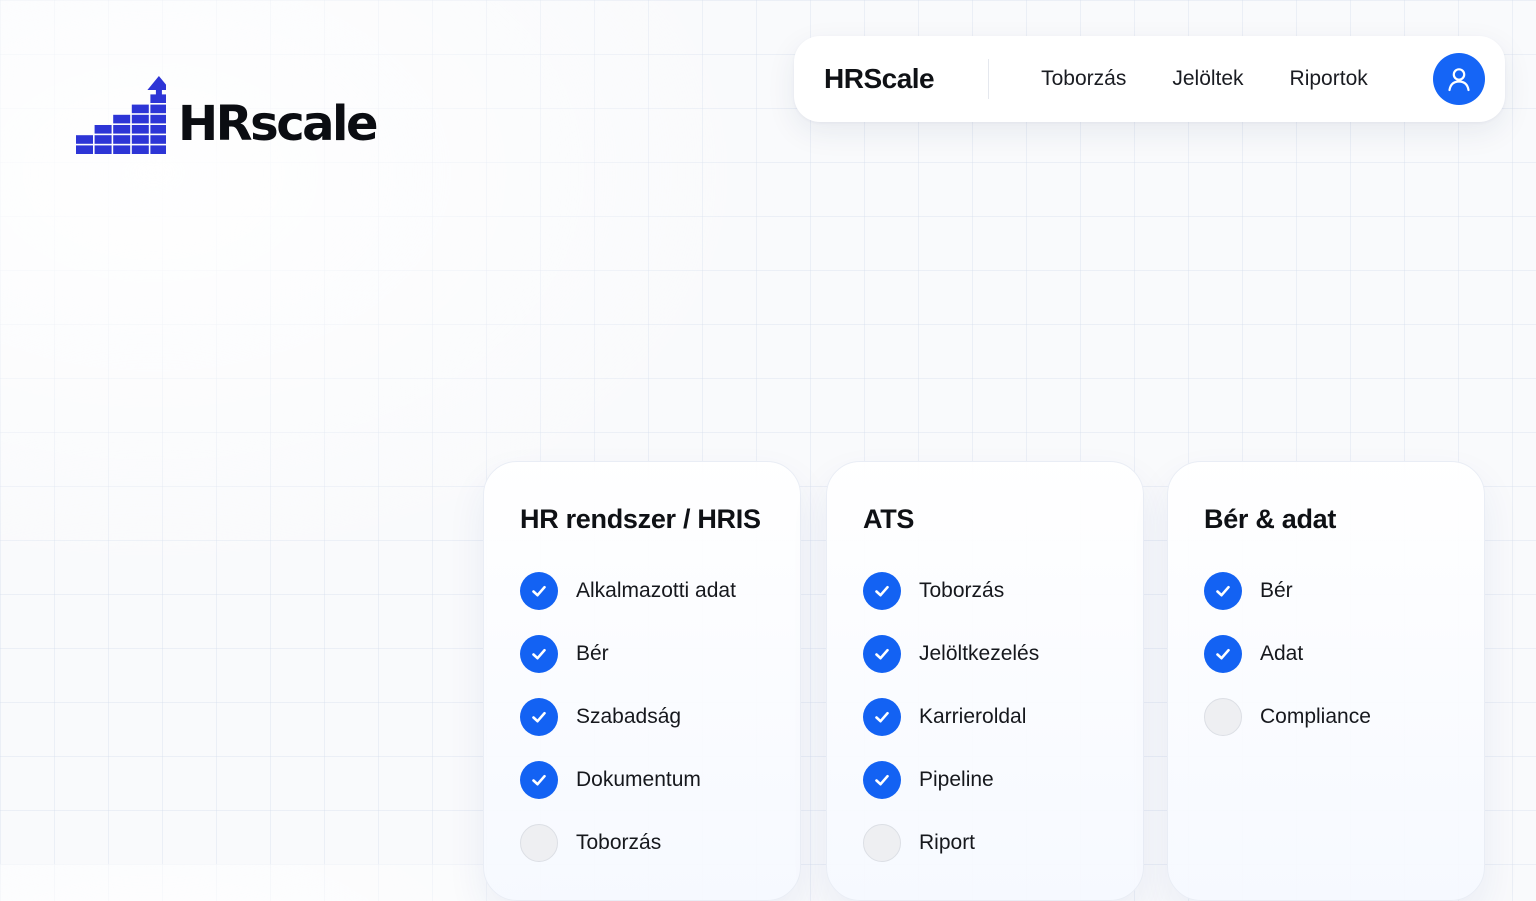  I want to click on feature-card: Bér & adat Bér Adat Compliance, so click(1326, 681).